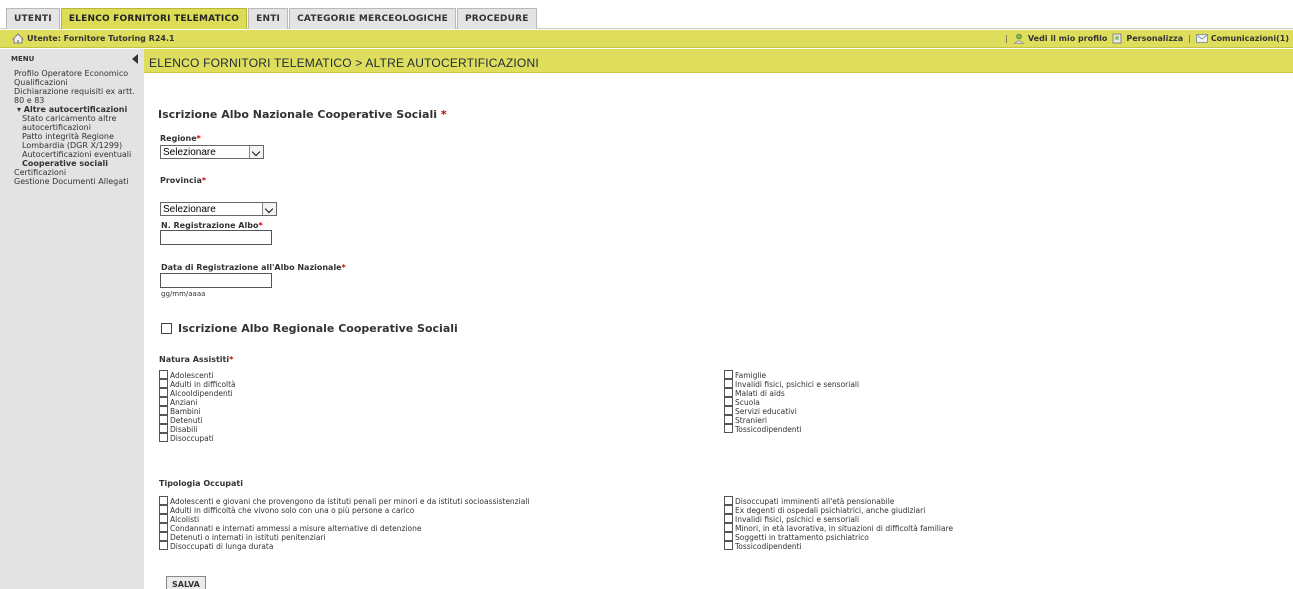 Image resolution: width=1293 pixels, height=589 pixels. I want to click on checkbox-item: Scuola, so click(791, 402).